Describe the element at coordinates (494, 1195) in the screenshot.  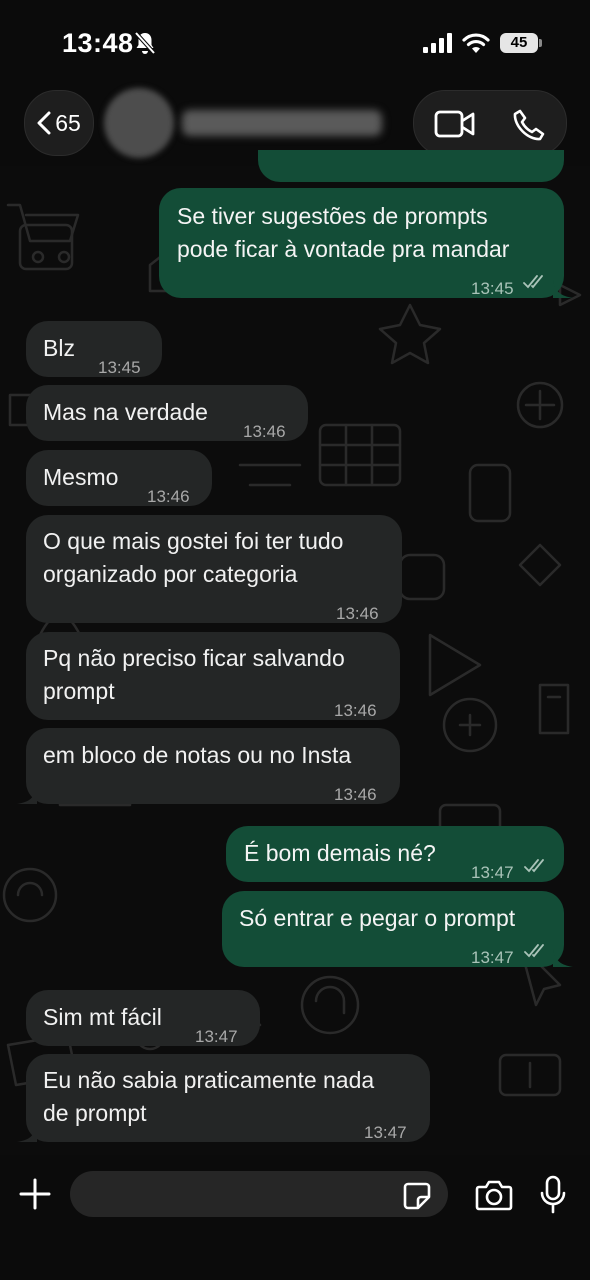
I see `camera-icon` at that location.